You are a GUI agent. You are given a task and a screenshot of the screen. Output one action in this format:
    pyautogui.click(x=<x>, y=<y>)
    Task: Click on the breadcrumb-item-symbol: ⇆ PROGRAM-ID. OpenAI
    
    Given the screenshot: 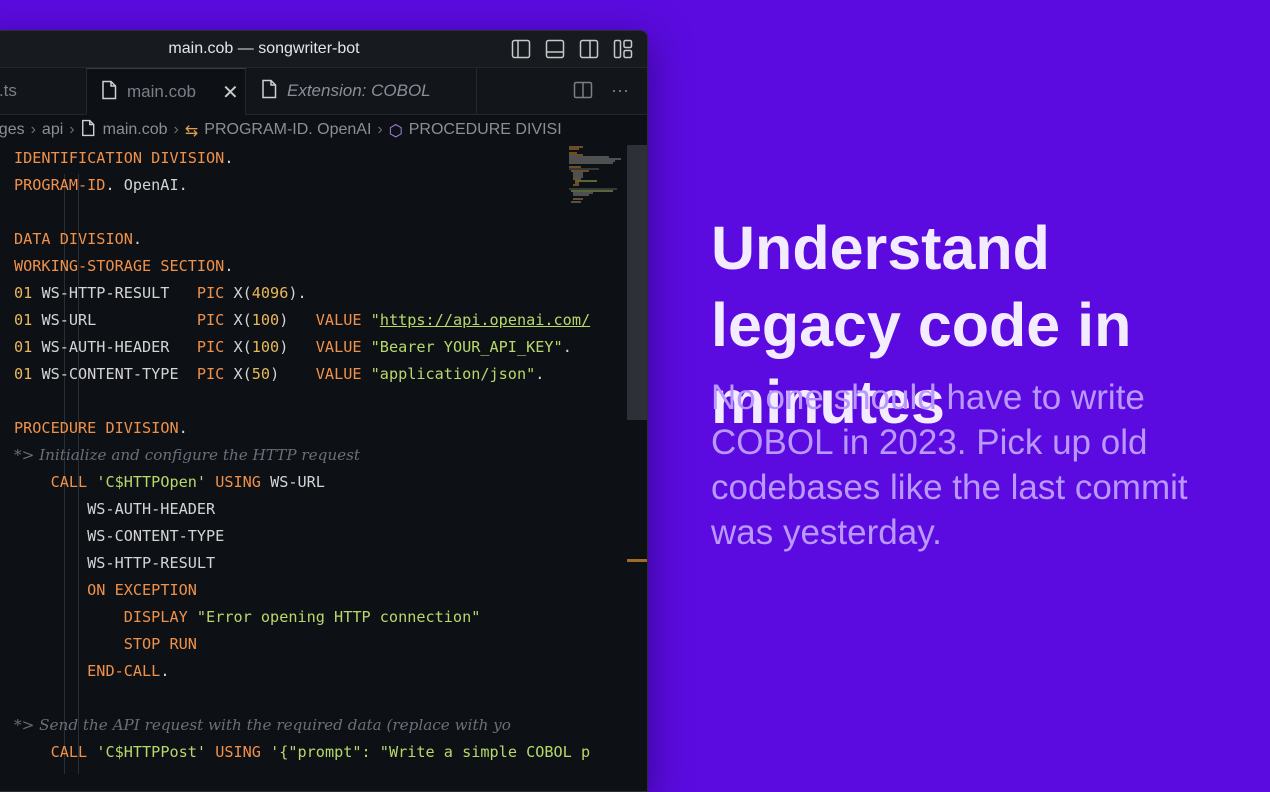 What is the action you would take?
    pyautogui.click(x=278, y=130)
    